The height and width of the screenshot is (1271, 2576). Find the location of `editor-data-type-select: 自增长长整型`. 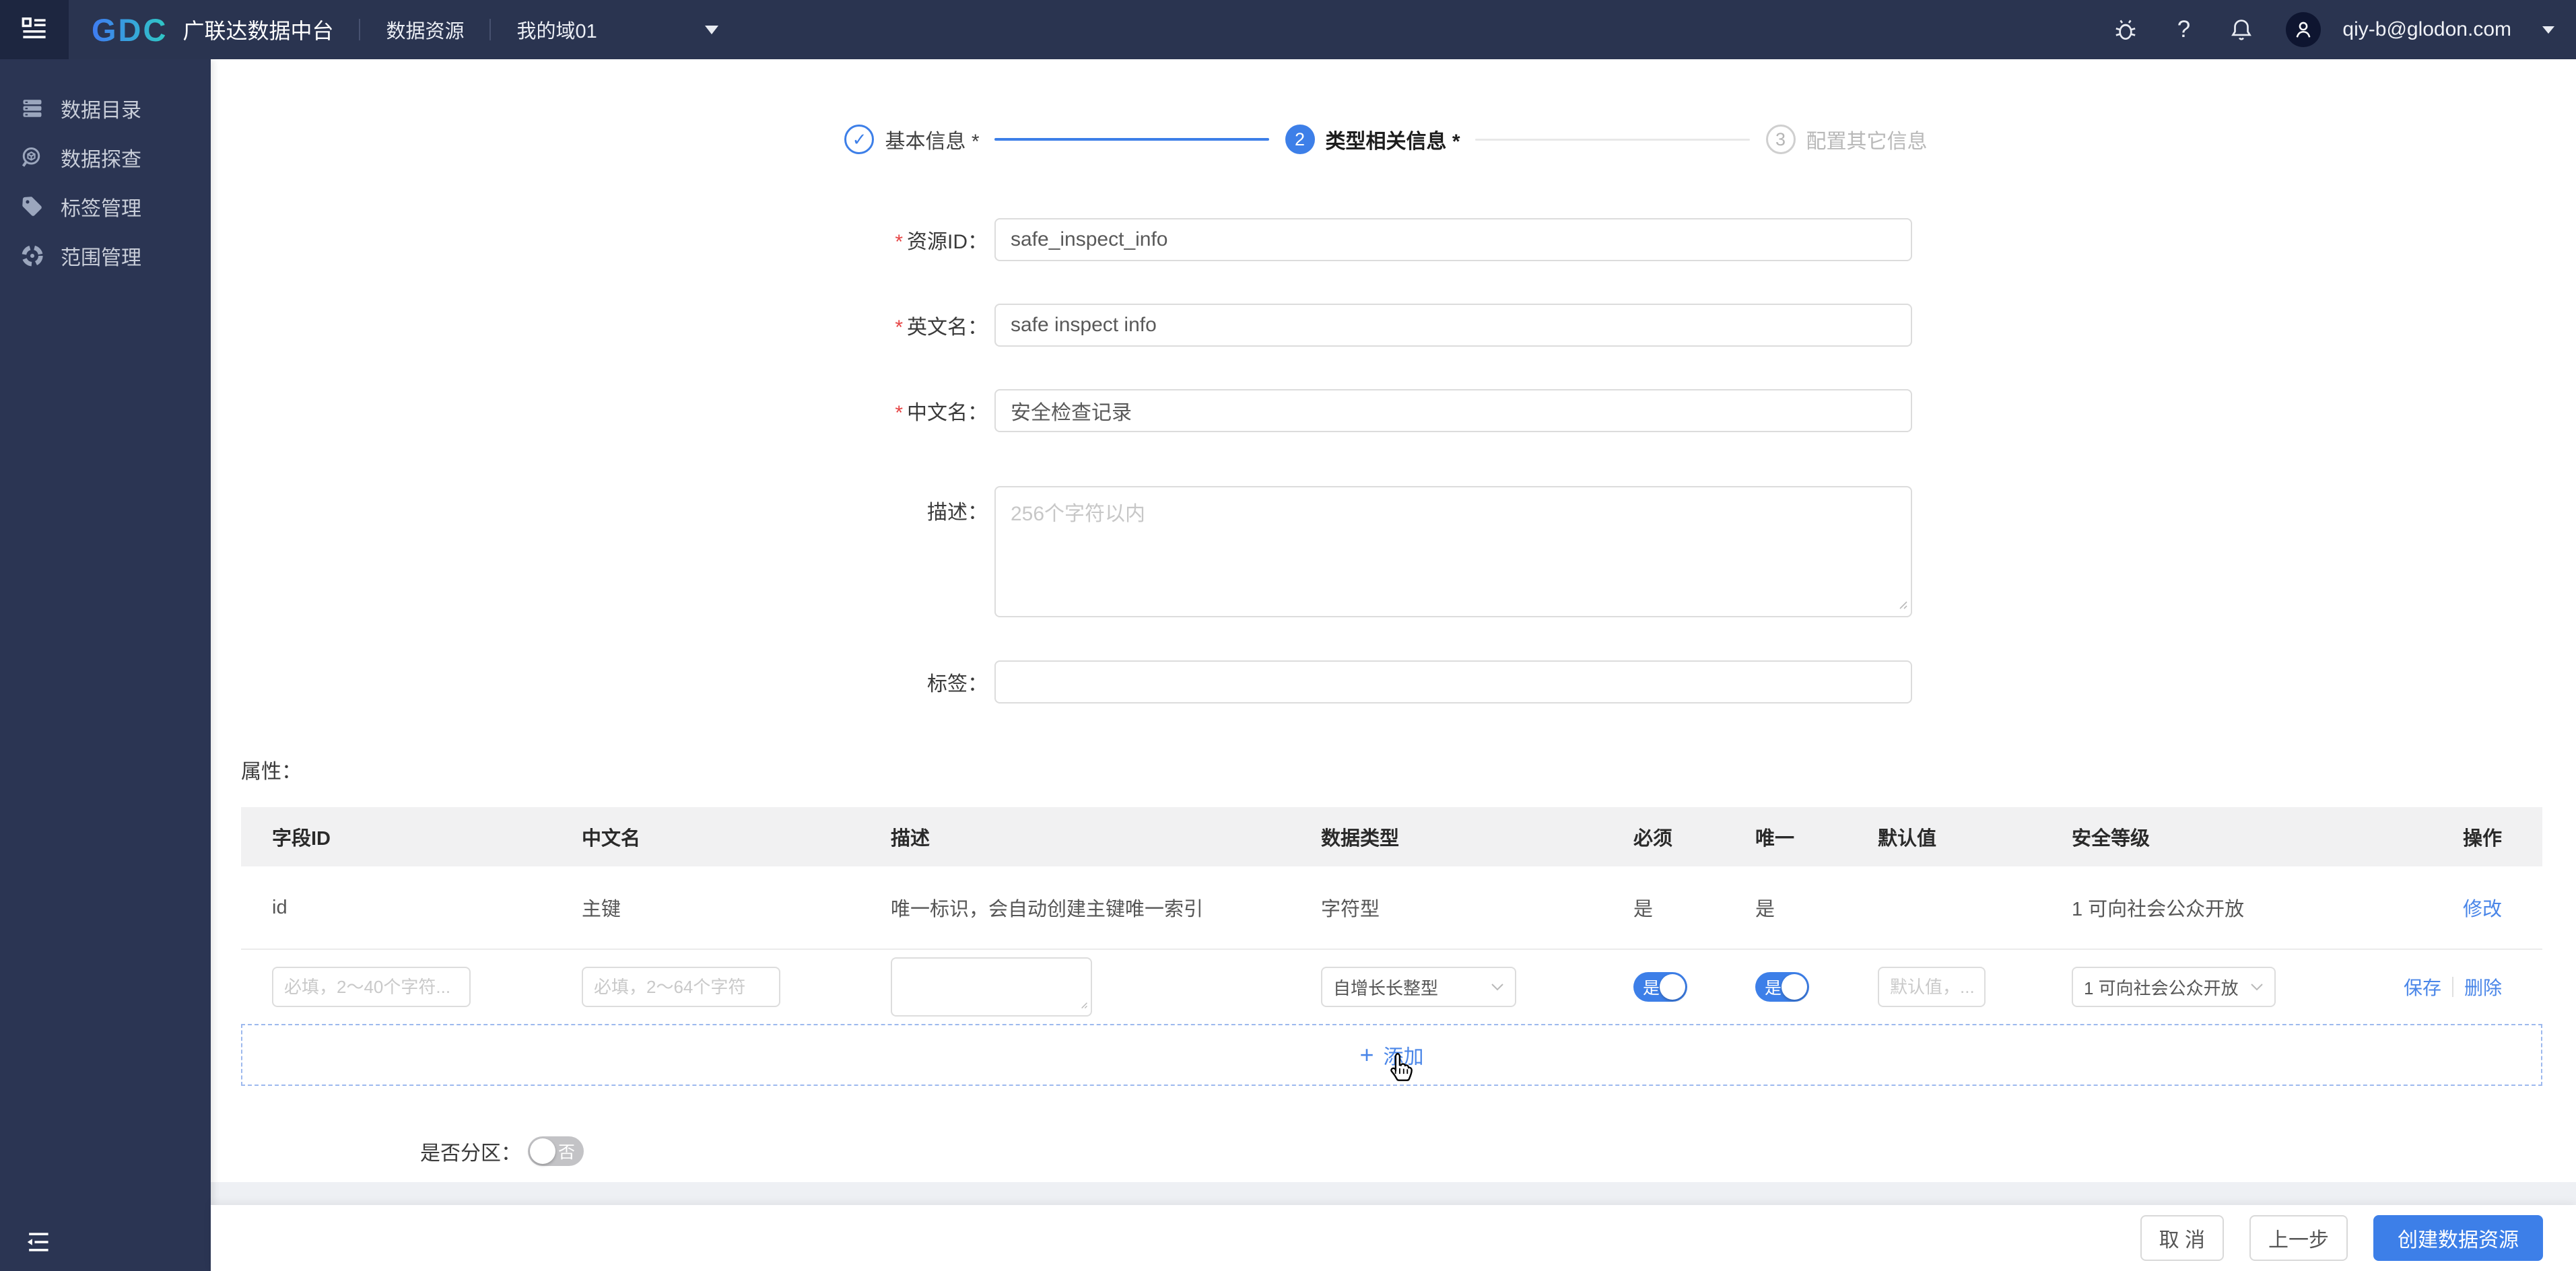

editor-data-type-select: 自增长长整型 is located at coordinates (1418, 987).